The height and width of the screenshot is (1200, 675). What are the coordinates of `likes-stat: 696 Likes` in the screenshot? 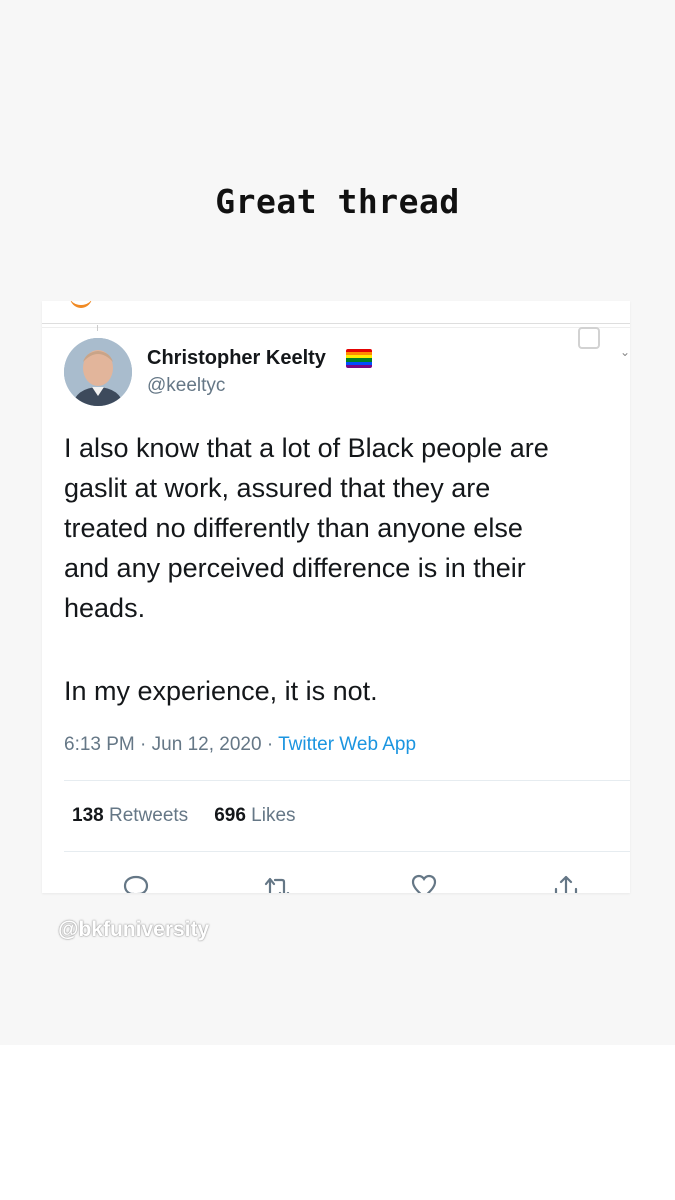 It's located at (254, 815).